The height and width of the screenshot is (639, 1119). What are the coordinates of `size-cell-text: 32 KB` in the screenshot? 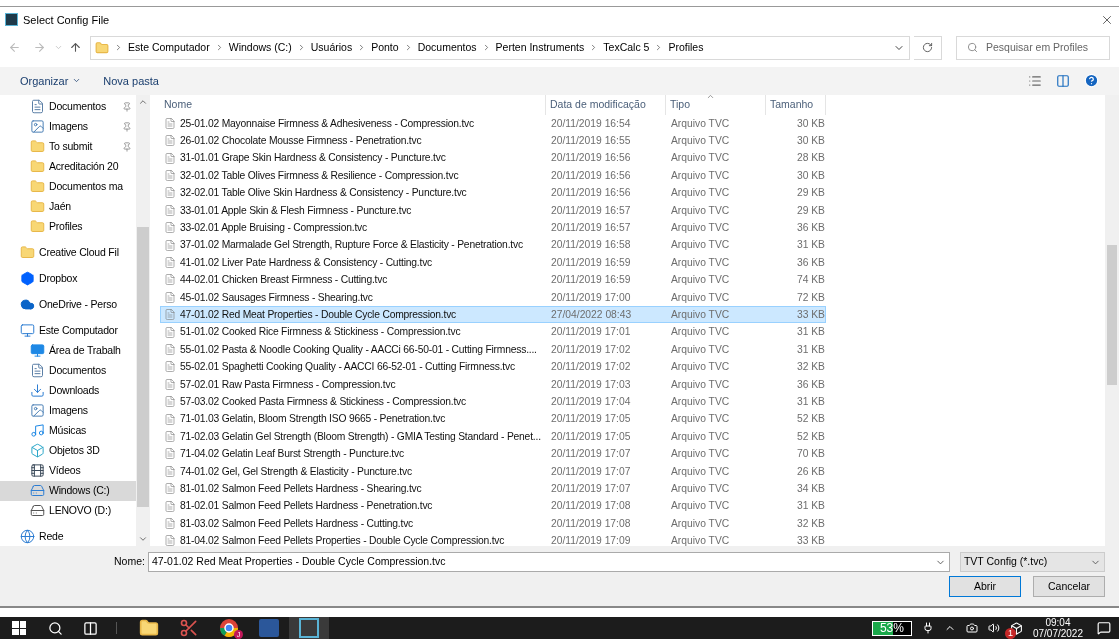 It's located at (810, 367).